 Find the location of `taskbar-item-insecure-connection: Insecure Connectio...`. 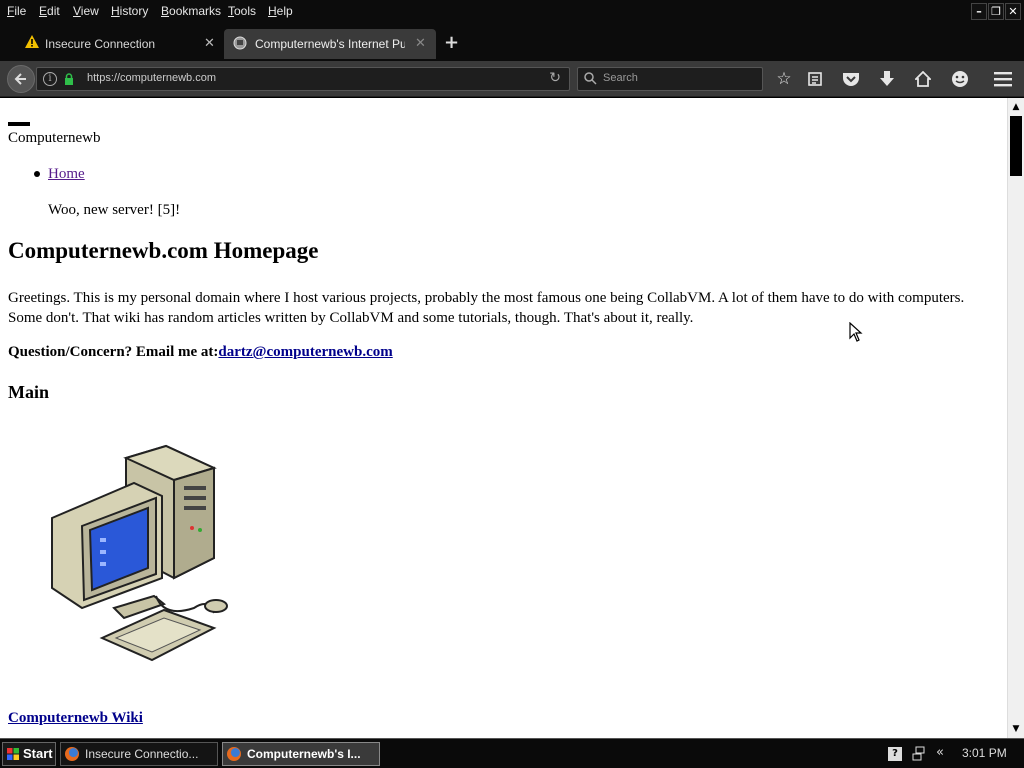

taskbar-item-insecure-connection: Insecure Connectio... is located at coordinates (139, 754).